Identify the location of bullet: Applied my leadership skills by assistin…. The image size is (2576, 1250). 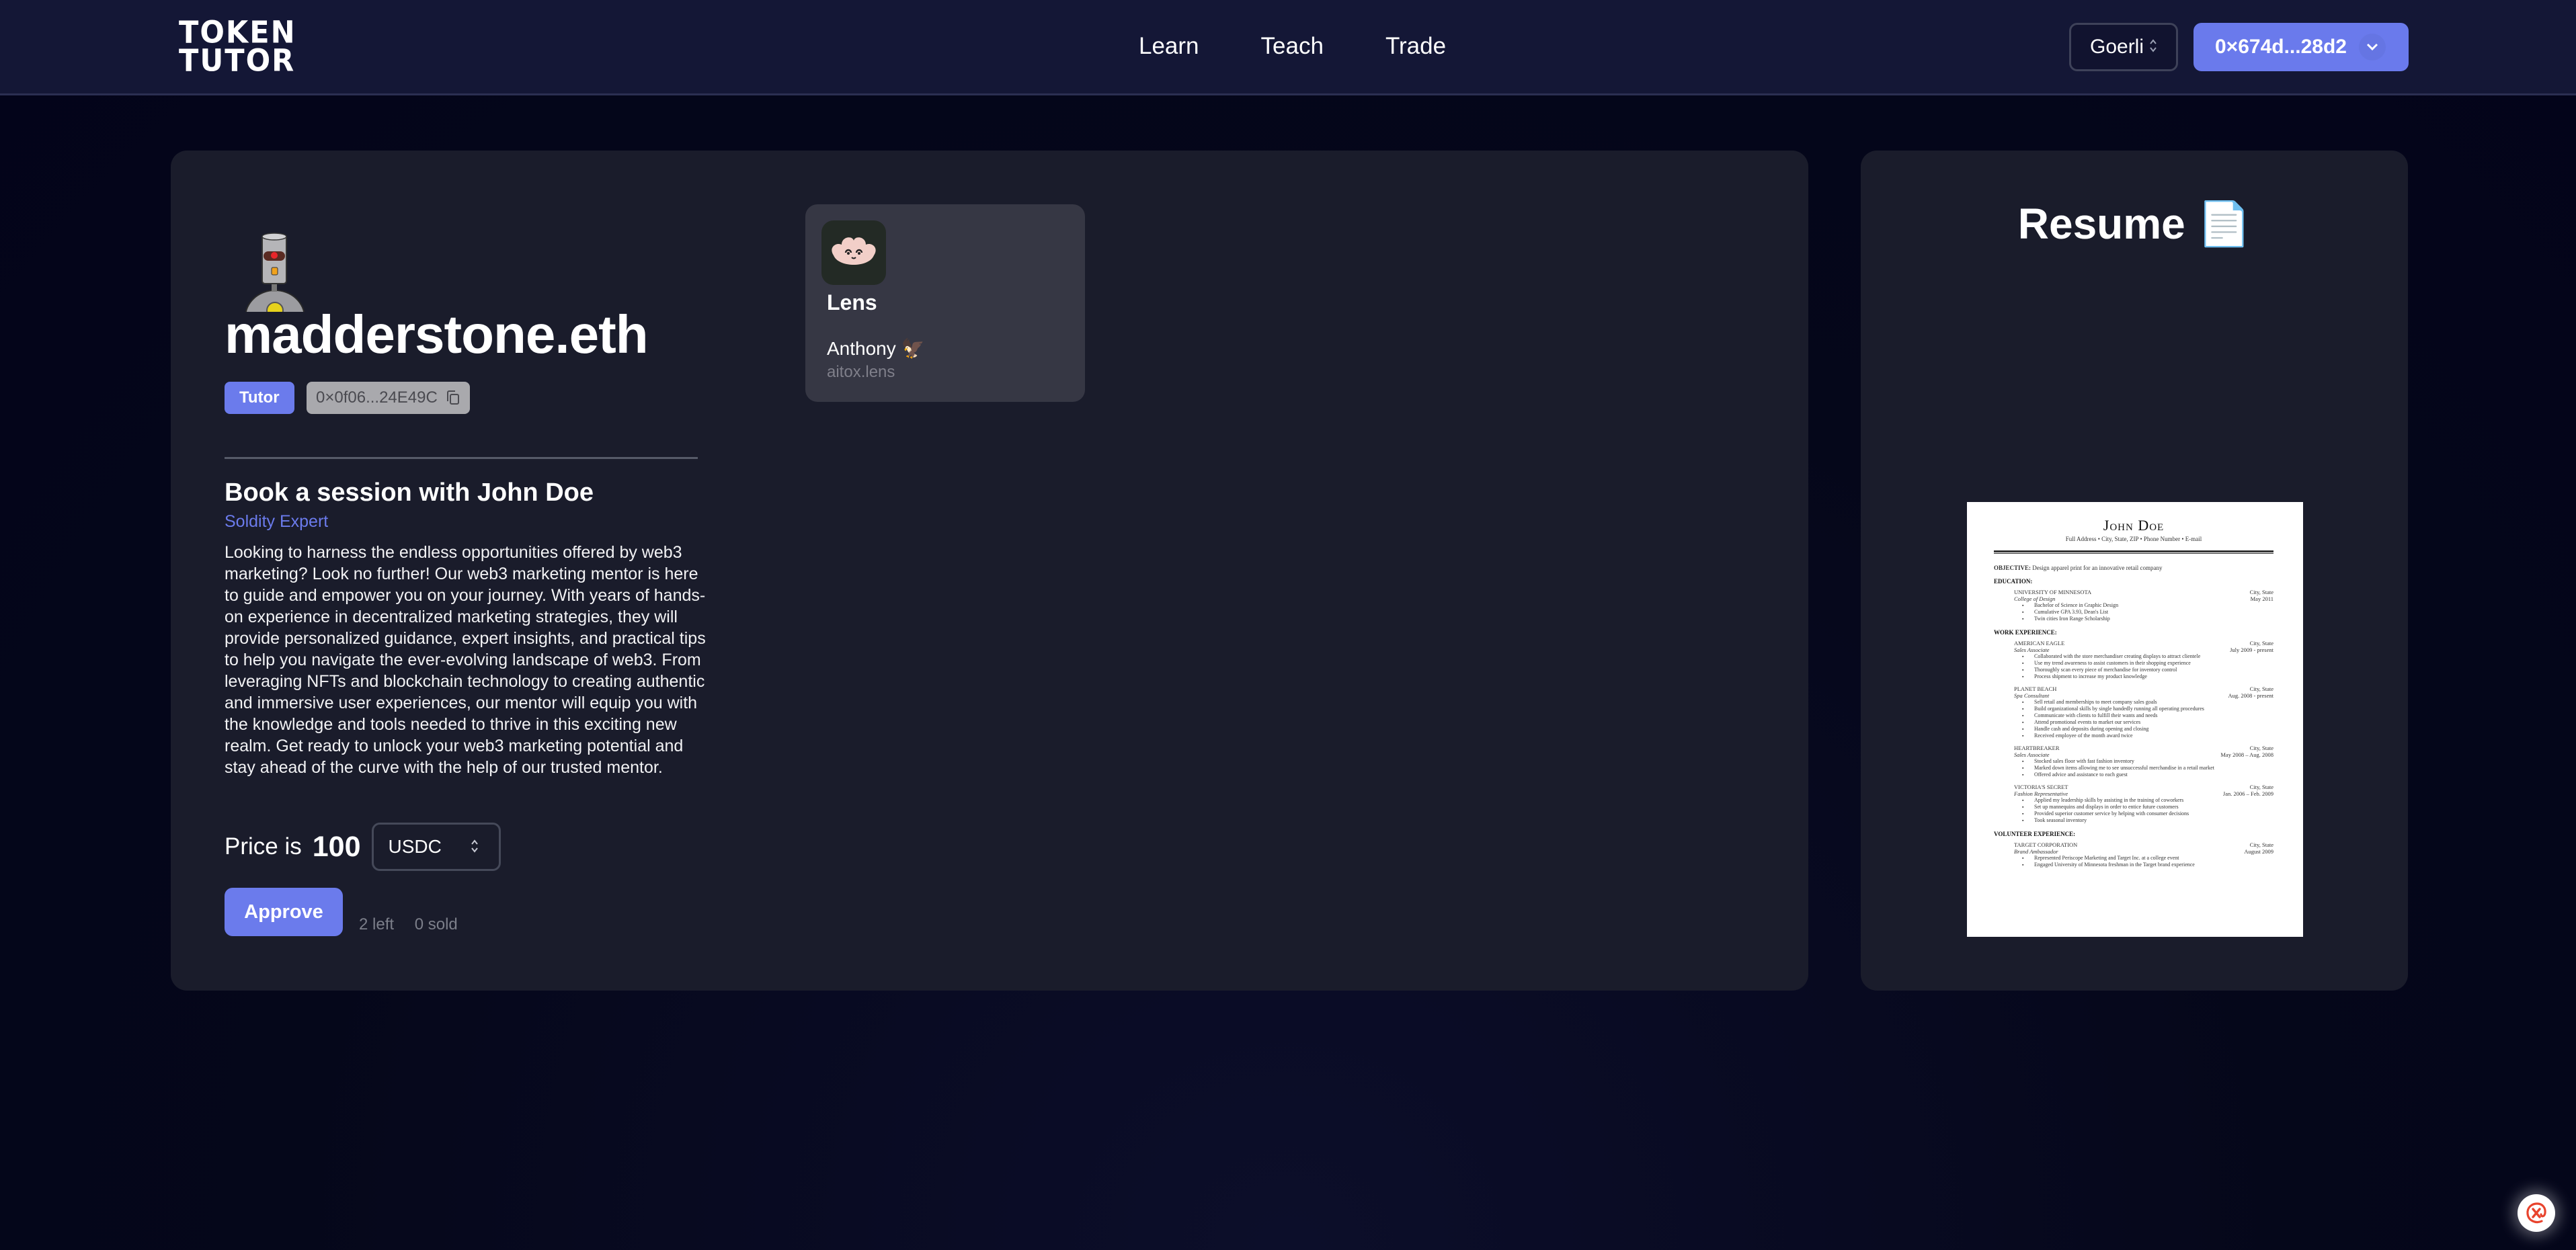
(2147, 800).